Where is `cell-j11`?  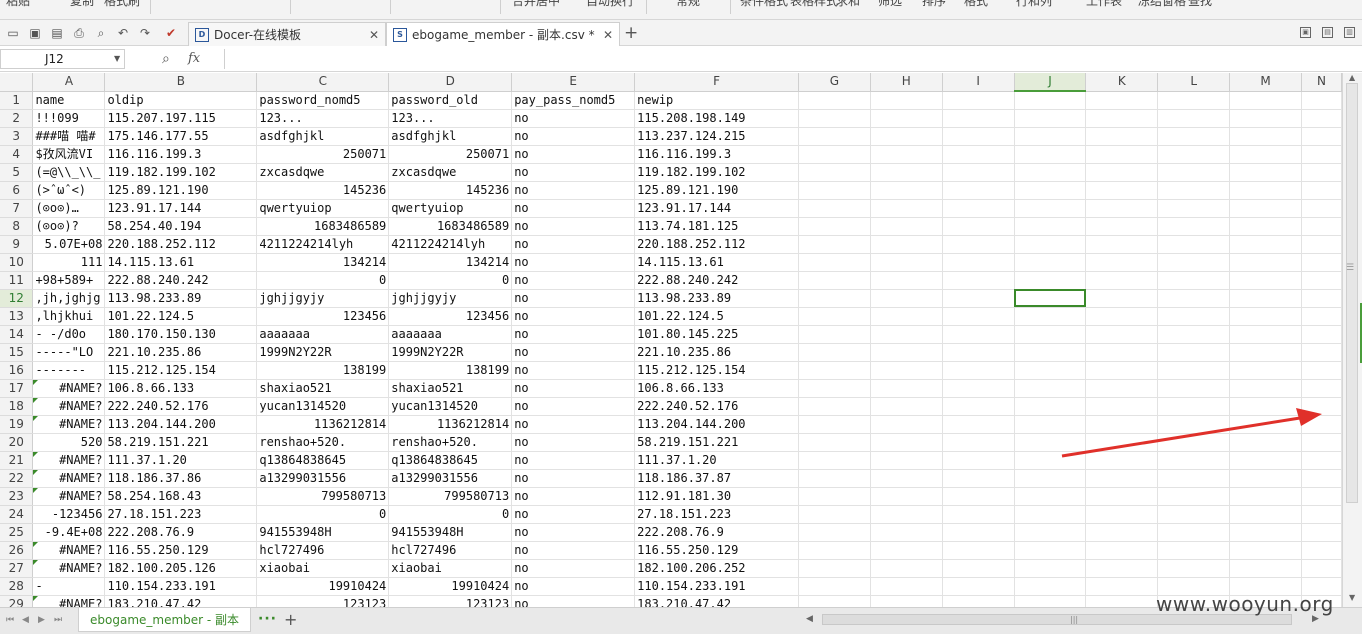 cell-j11 is located at coordinates (1050, 280).